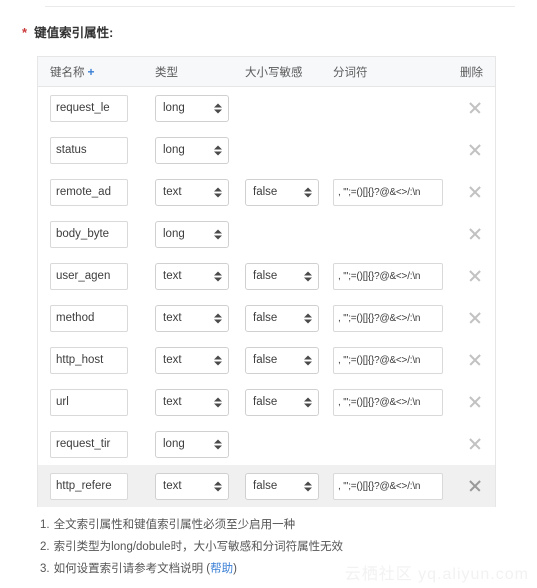 Image resolution: width=537 pixels, height=588 pixels. Describe the element at coordinates (172, 317) in the screenshot. I see `type-select-value: text` at that location.